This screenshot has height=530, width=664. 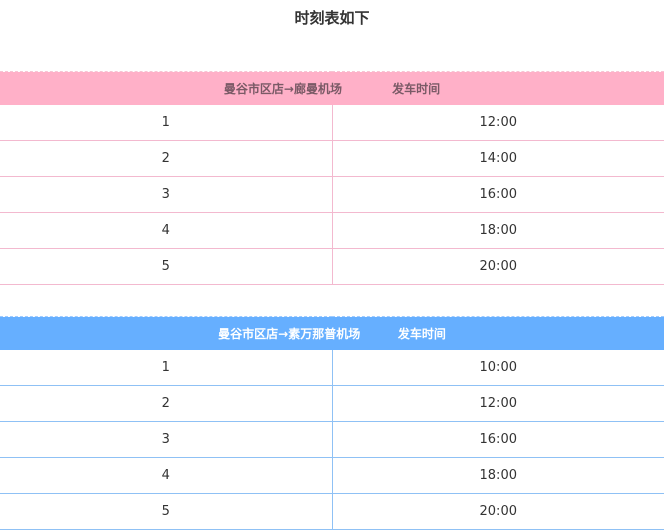 I want to click on table-header: 曼谷市区店→素万那普机场 发车时间, so click(x=332, y=333).